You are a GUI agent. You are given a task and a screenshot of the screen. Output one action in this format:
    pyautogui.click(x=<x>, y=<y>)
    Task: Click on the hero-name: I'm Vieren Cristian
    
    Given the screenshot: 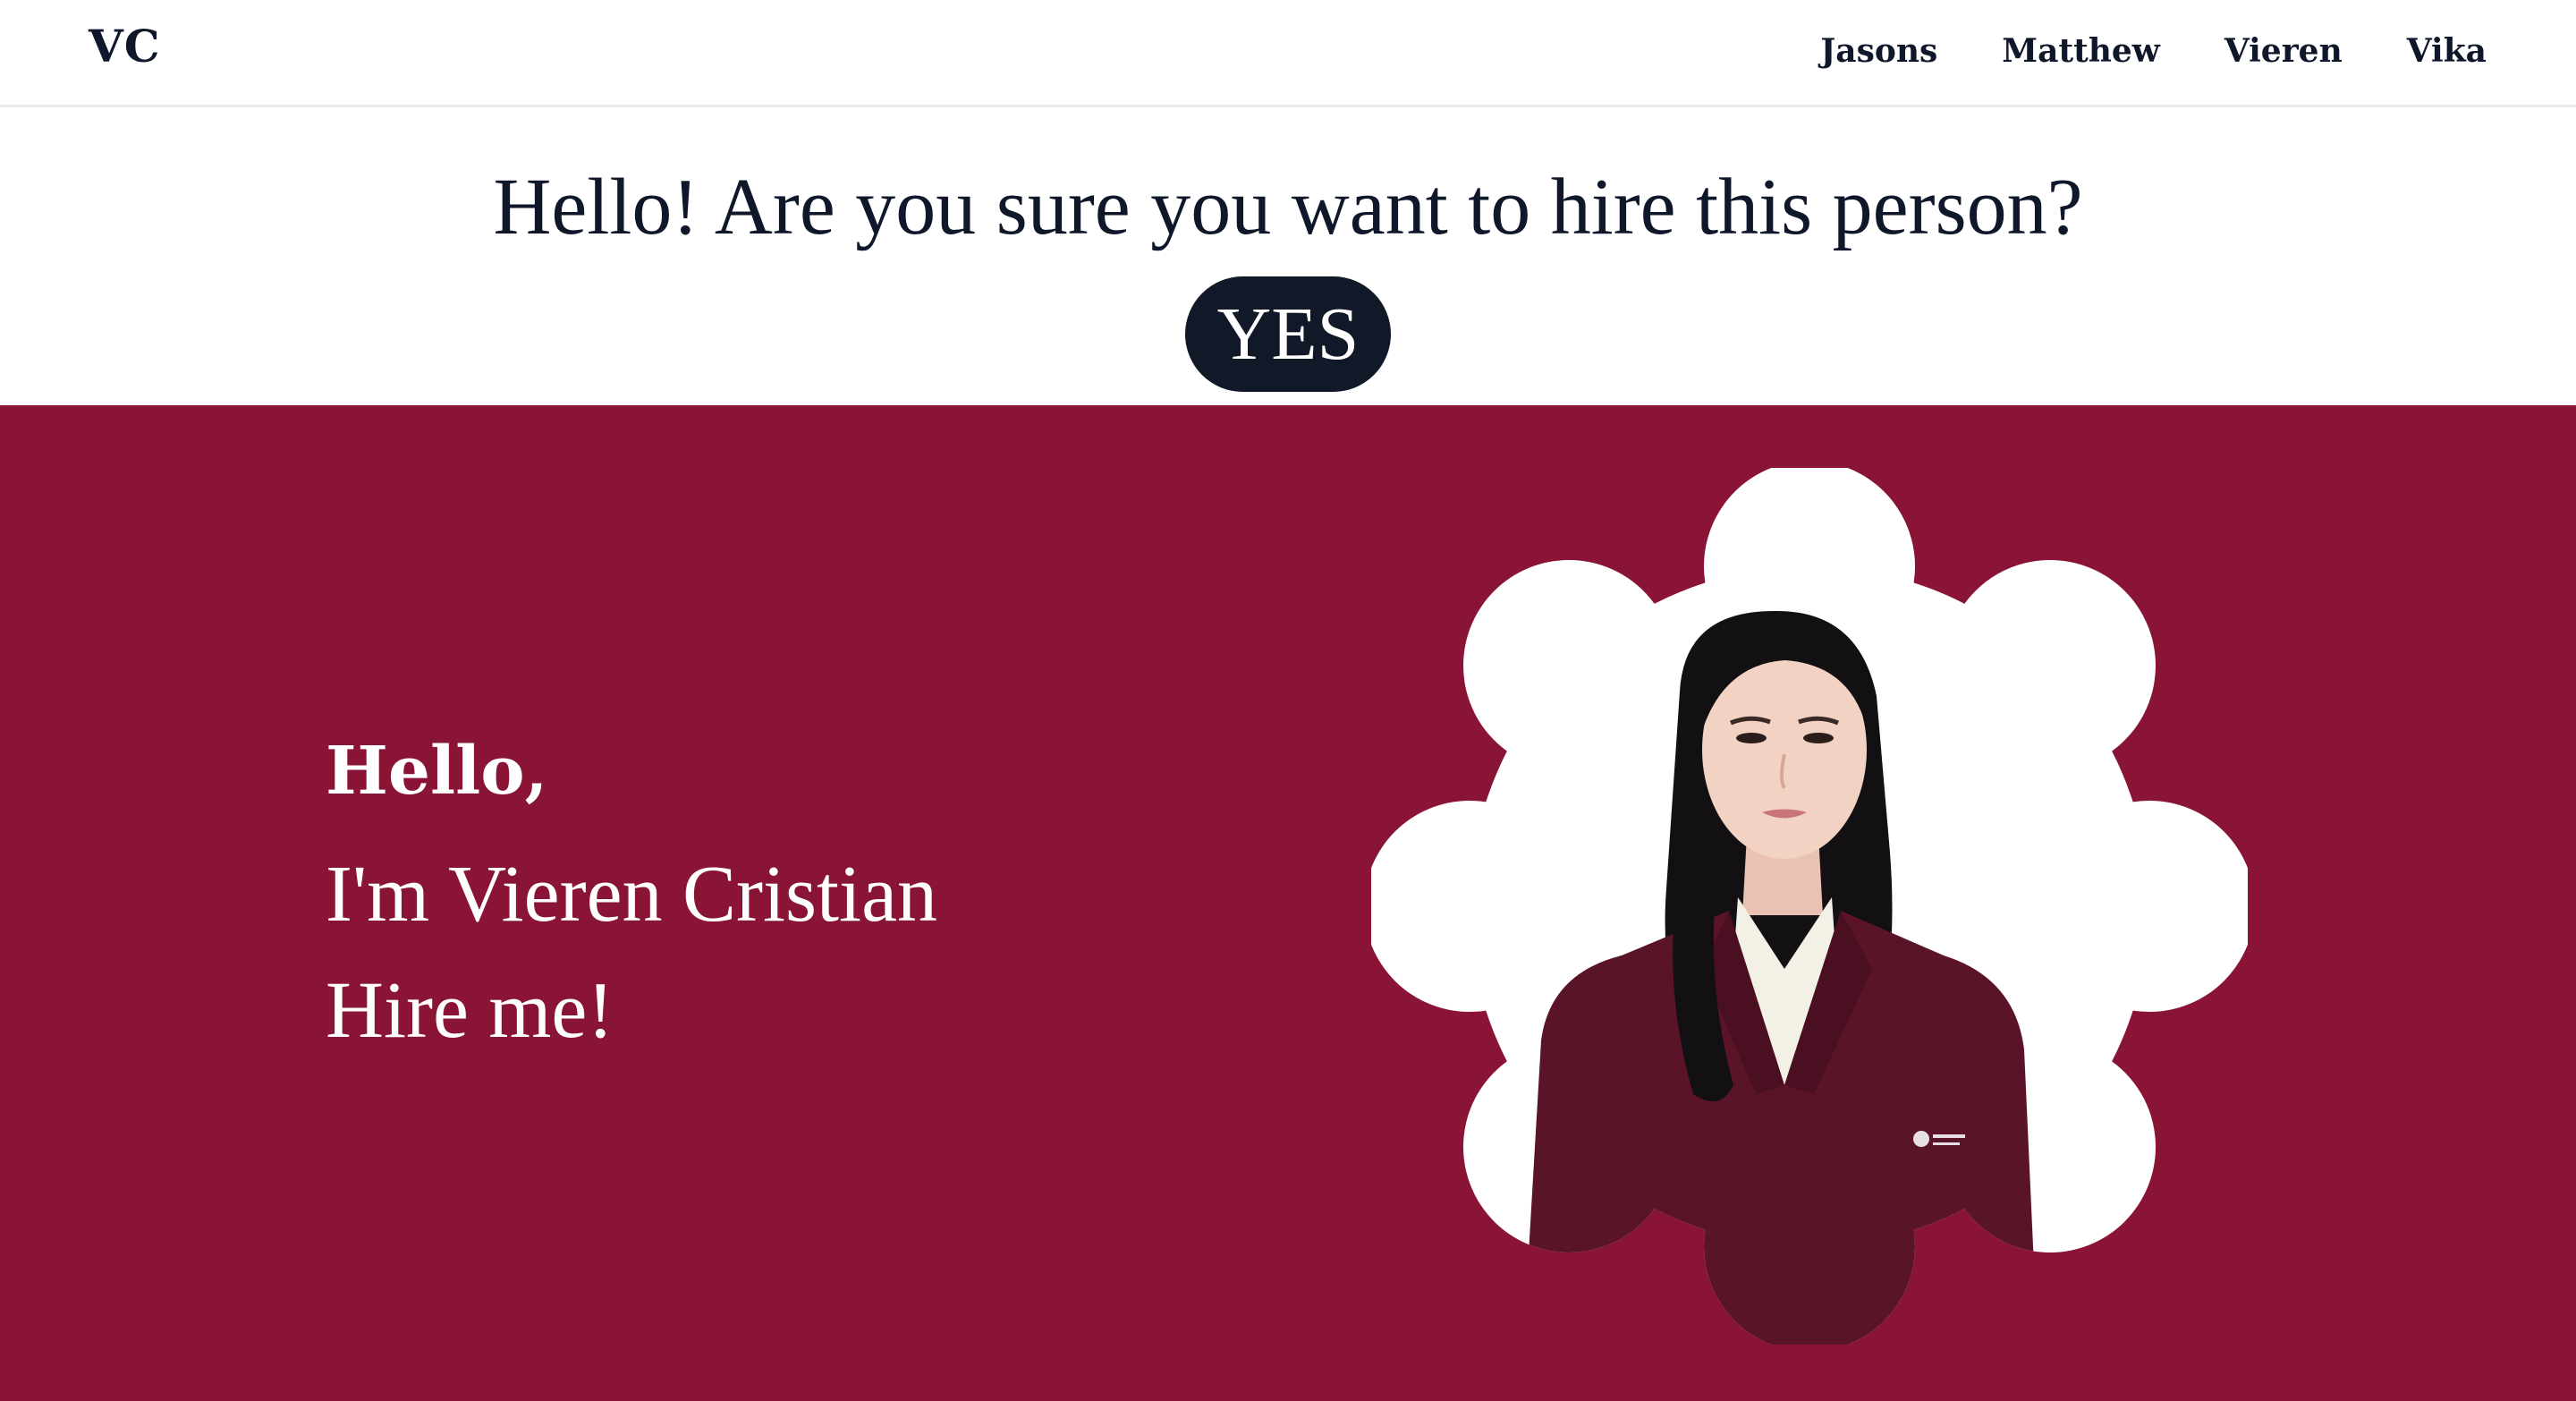 What is the action you would take?
    pyautogui.click(x=632, y=894)
    